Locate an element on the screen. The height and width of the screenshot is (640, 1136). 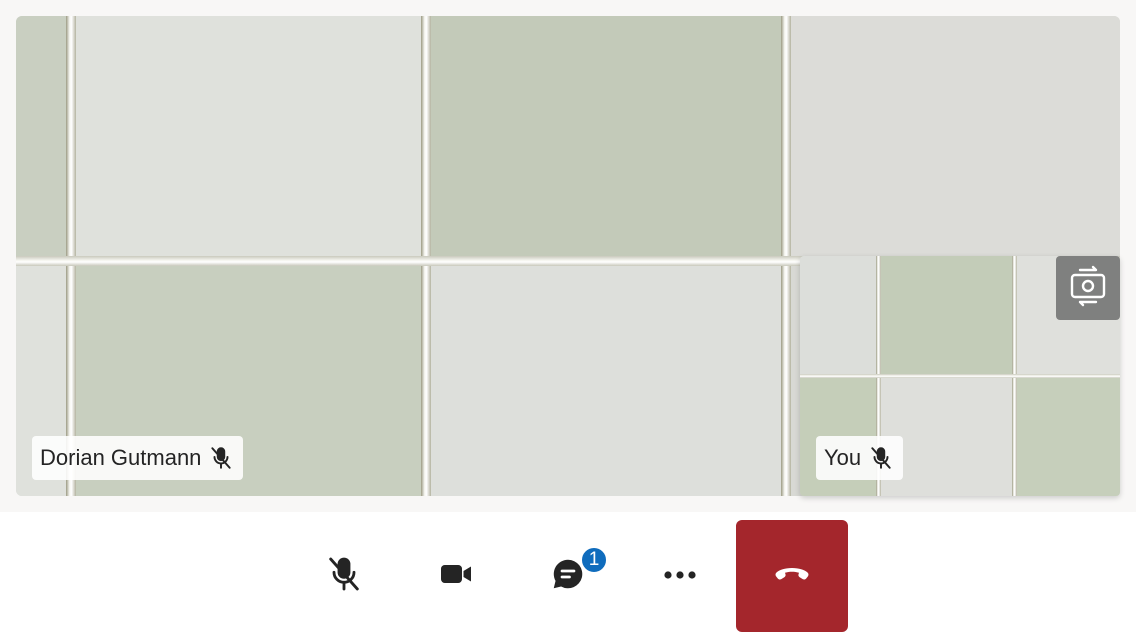
chat-button: 1 is located at coordinates (568, 576).